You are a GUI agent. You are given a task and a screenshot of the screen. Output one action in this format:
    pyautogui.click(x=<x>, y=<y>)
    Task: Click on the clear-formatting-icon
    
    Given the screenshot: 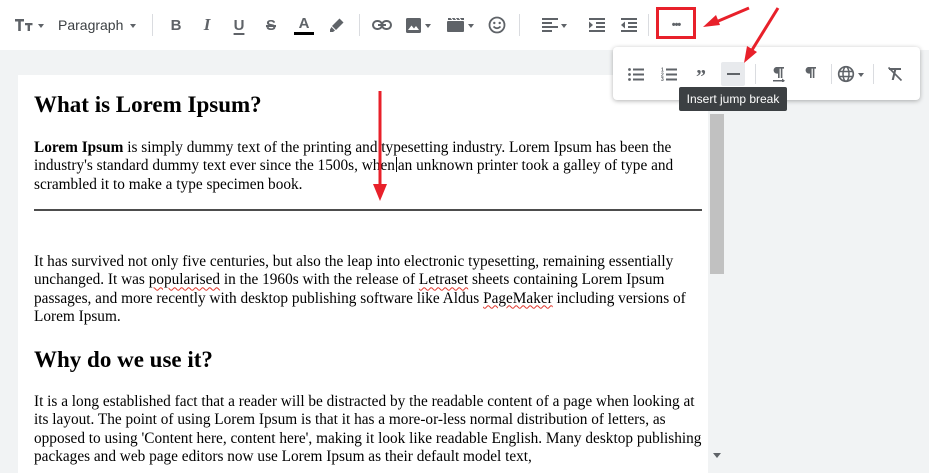 What is the action you would take?
    pyautogui.click(x=895, y=74)
    